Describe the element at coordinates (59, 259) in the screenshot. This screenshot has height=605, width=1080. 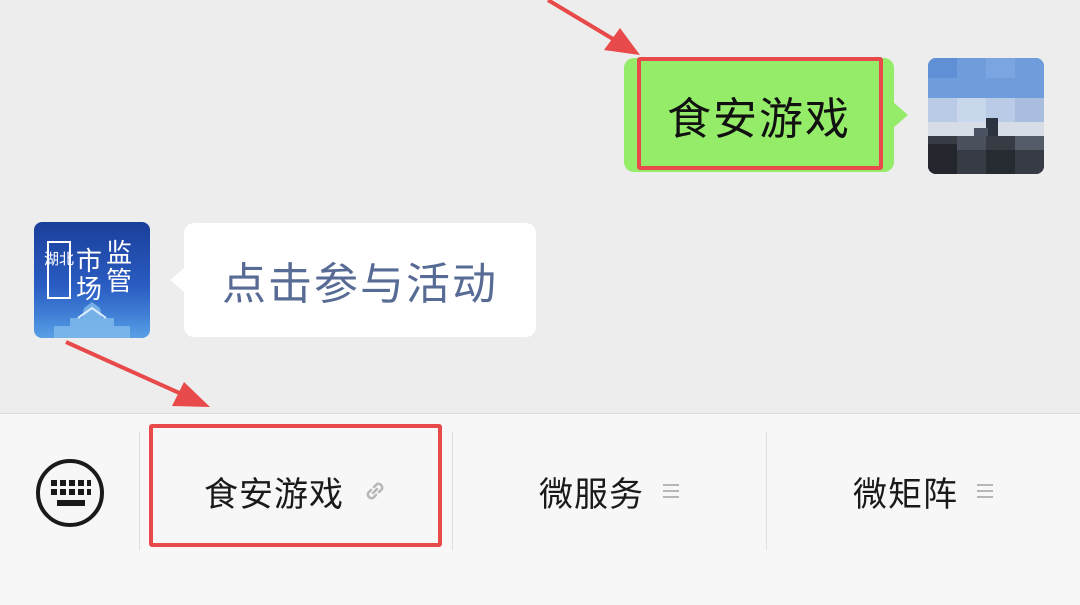
I see `svg-text: 湖北` at that location.